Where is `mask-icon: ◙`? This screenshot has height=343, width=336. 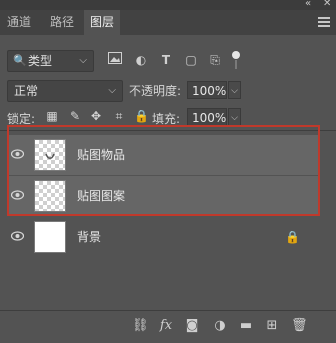
mask-icon: ◙ is located at coordinates (192, 326).